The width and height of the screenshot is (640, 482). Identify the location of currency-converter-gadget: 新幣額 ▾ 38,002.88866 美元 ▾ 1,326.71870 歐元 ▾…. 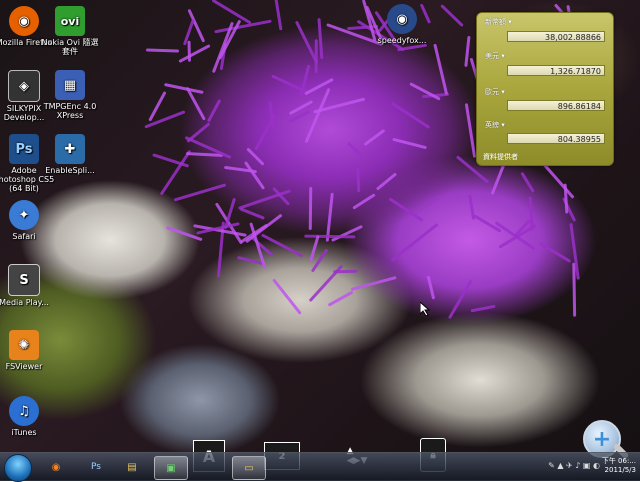
(545, 89).